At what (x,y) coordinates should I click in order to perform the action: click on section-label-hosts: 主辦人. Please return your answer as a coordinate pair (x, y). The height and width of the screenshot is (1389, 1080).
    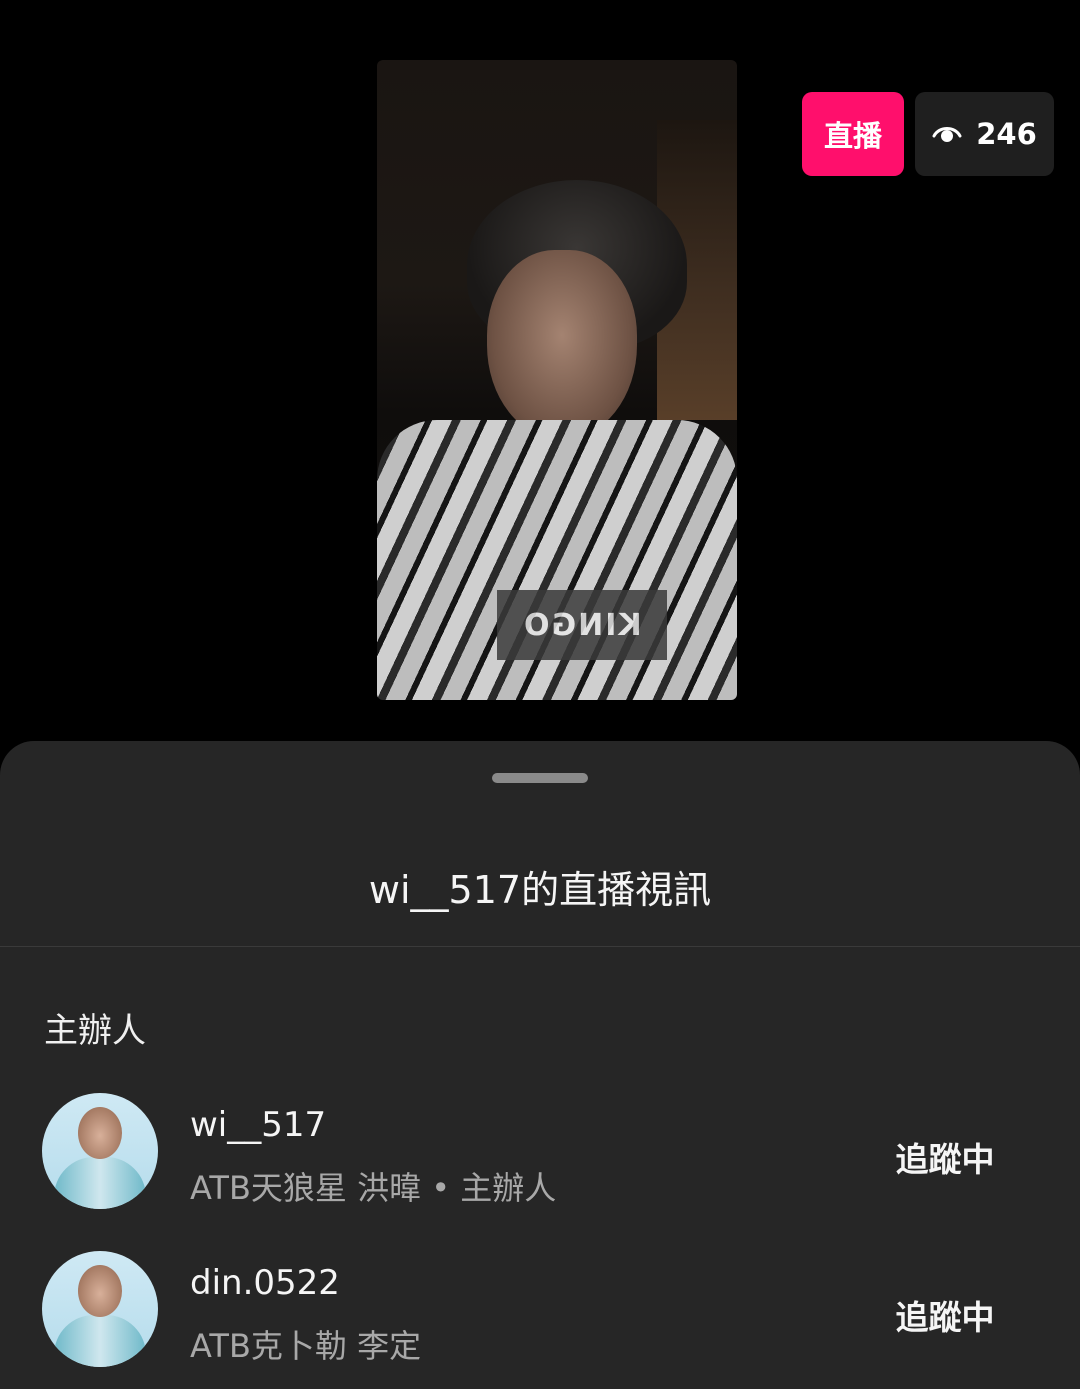
    Looking at the image, I should click on (95, 1031).